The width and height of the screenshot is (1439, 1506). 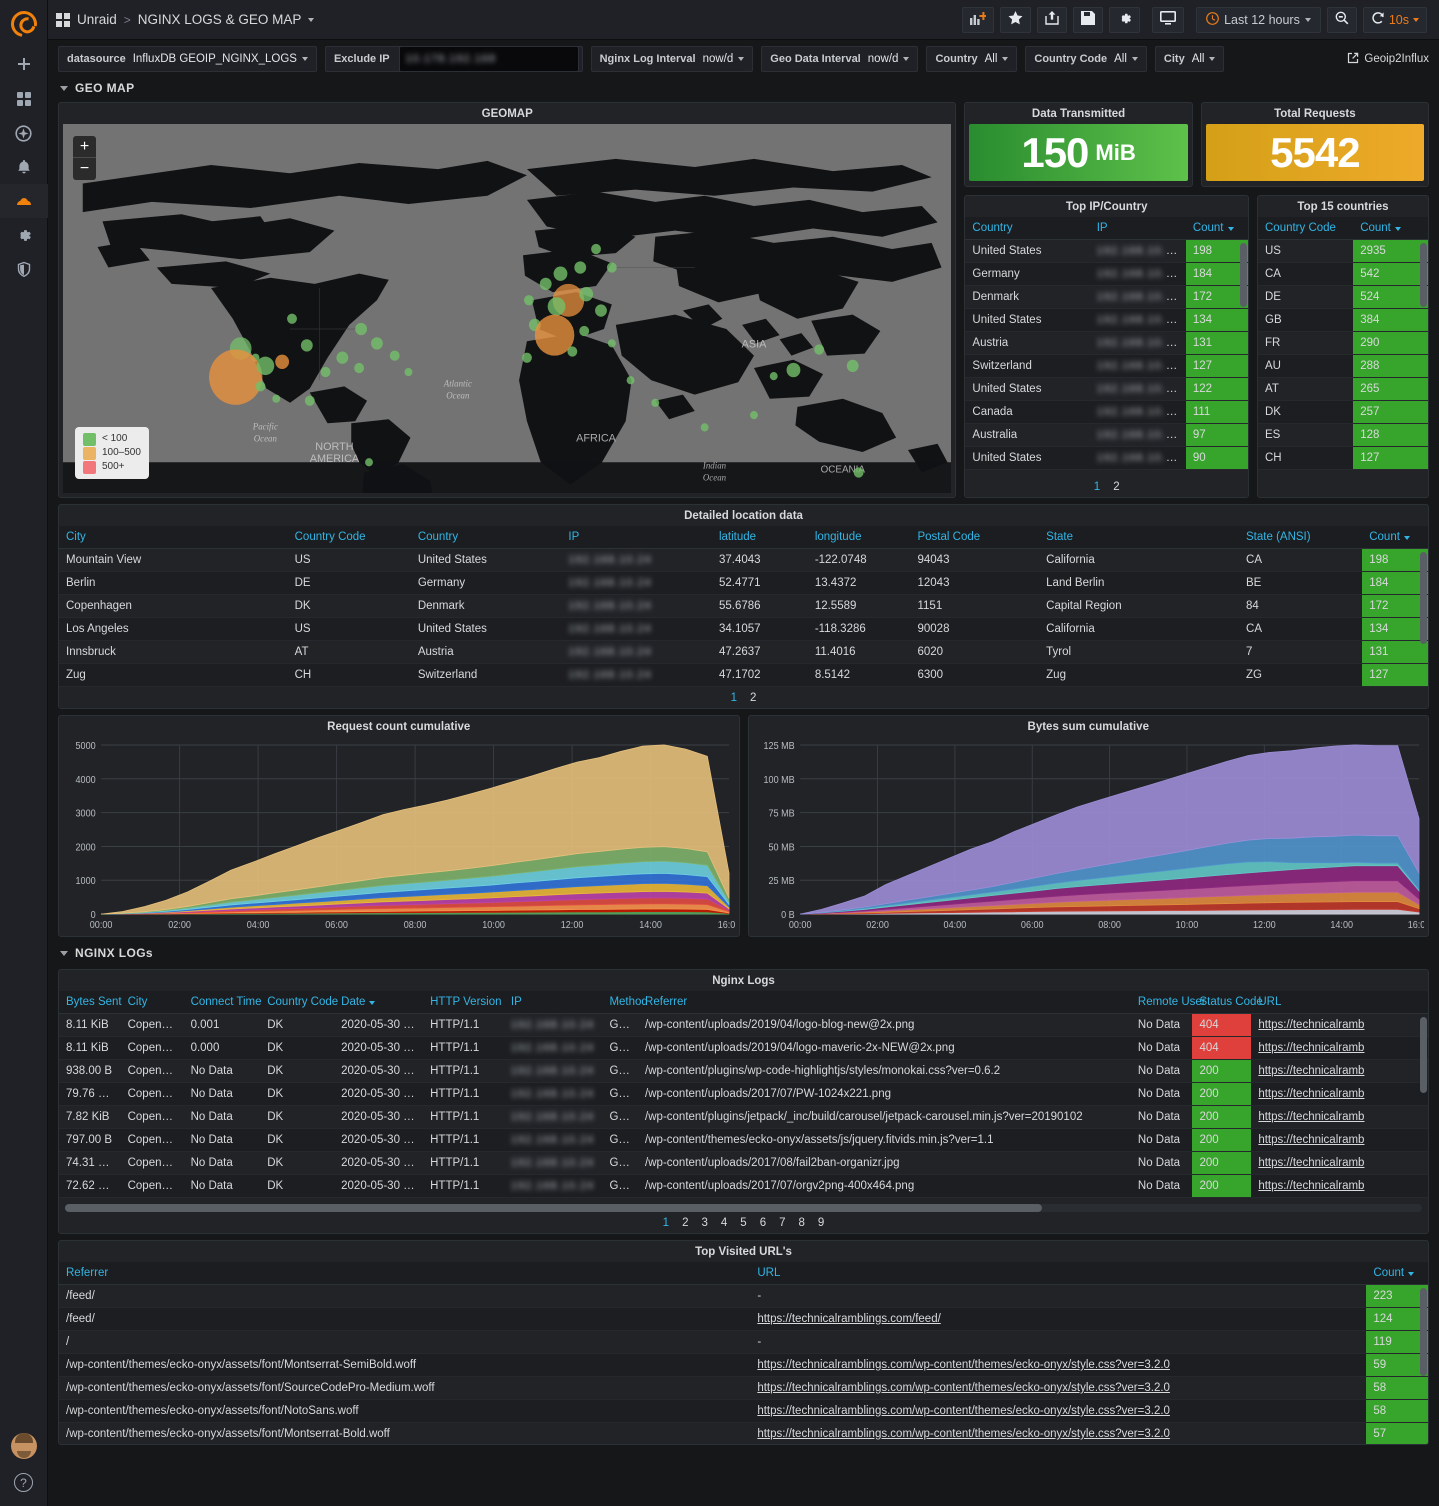 What do you see at coordinates (802, 1223) in the screenshot?
I see `page-8: 8` at bounding box center [802, 1223].